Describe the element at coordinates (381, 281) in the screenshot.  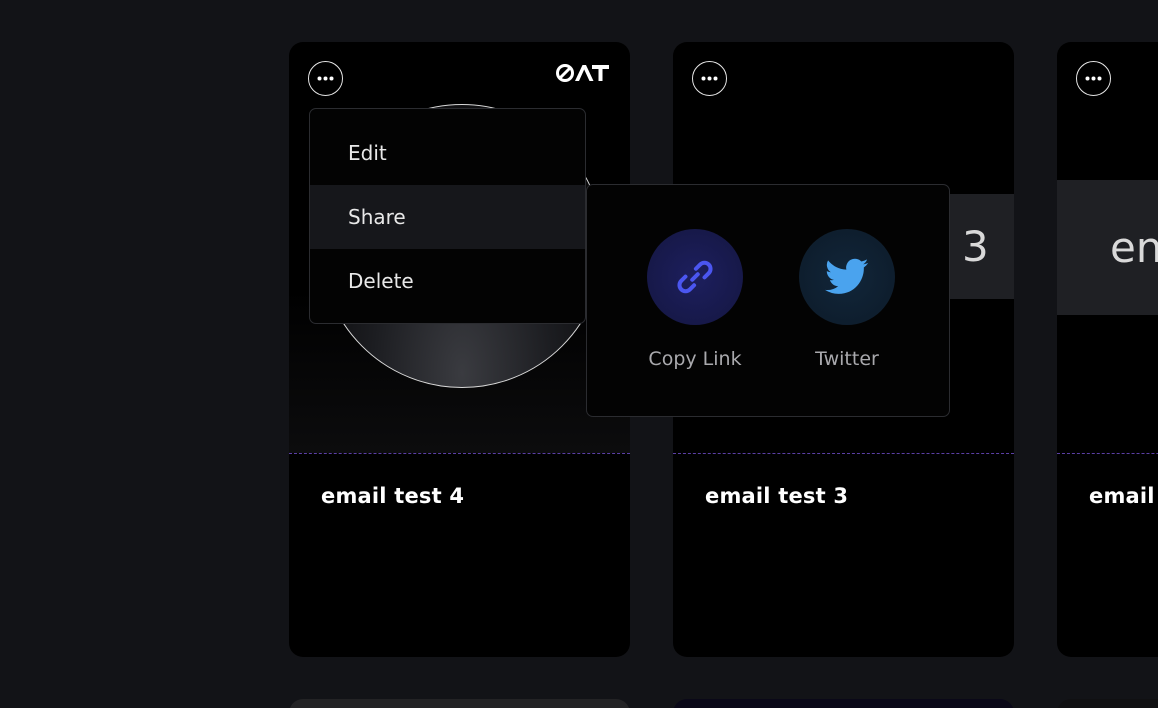
I see `menu-item-label: Delete` at that location.